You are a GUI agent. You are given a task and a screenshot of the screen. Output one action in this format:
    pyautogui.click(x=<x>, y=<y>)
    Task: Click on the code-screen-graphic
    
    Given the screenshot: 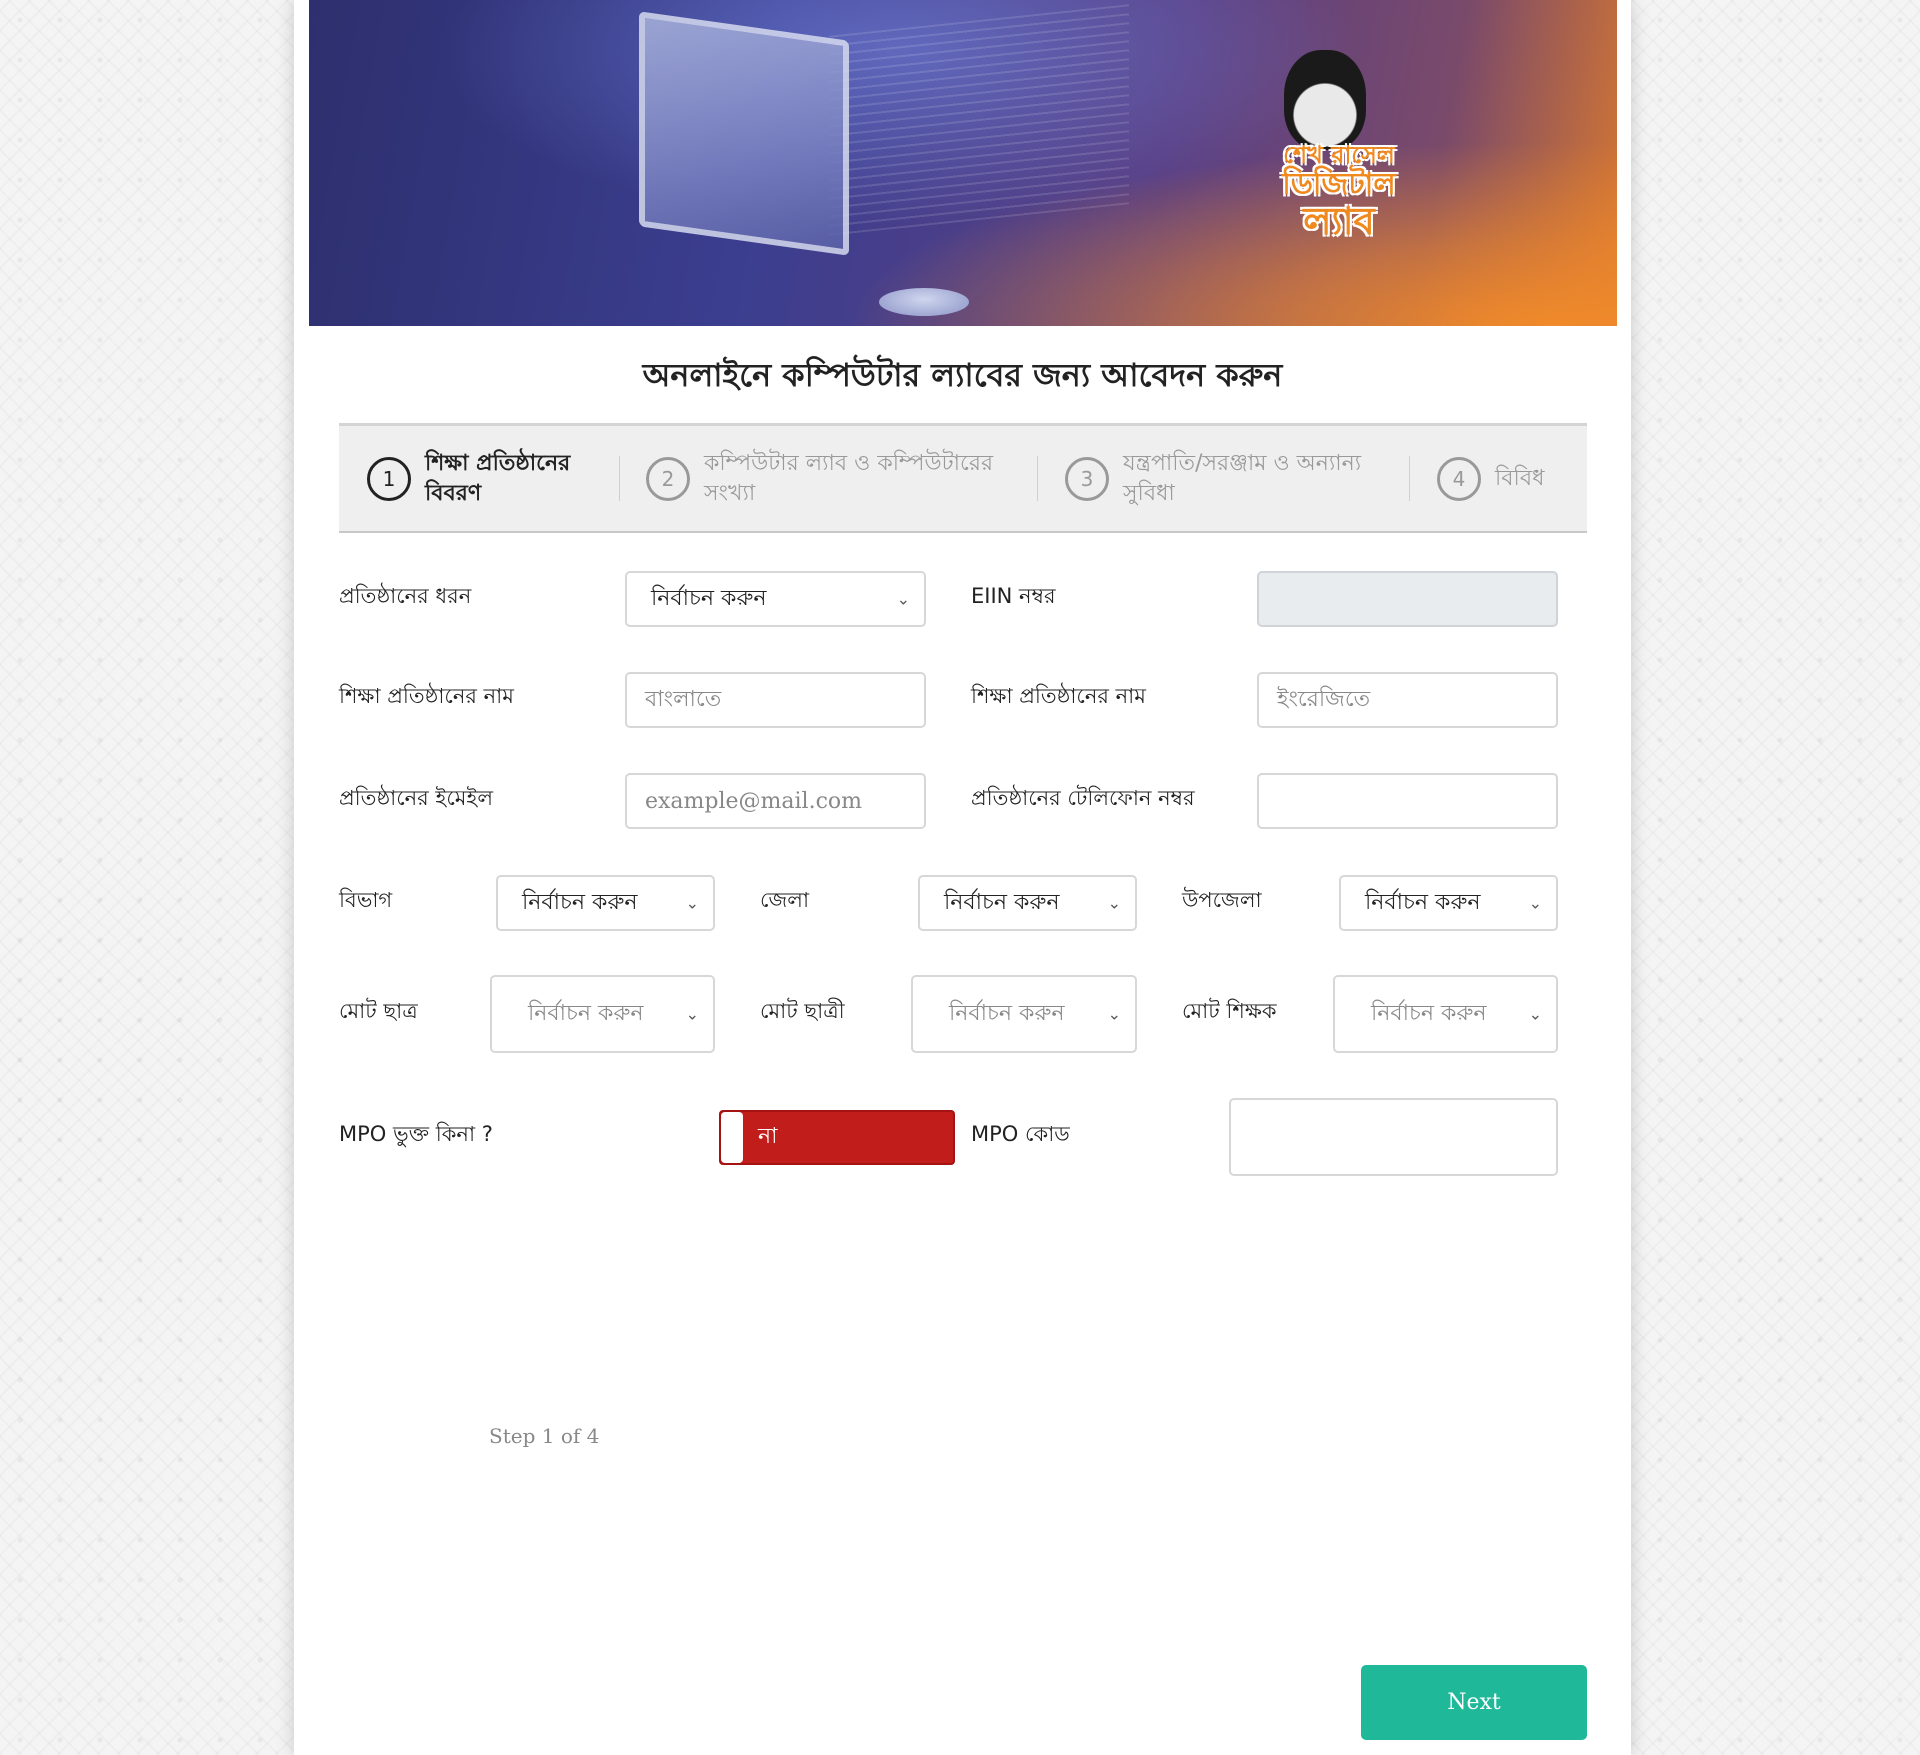 What is the action you would take?
    pyautogui.click(x=979, y=120)
    